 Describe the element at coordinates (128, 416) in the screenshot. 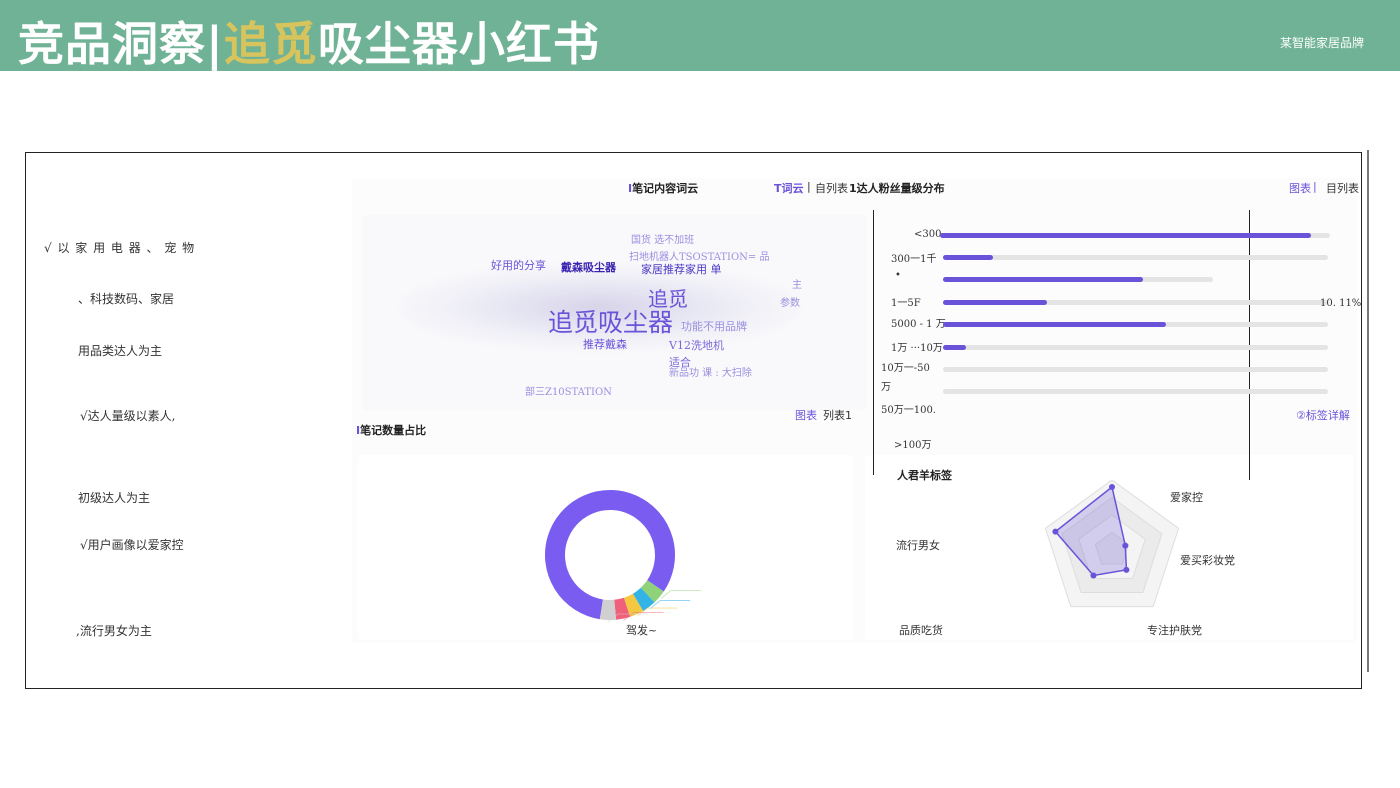

I see `summary-line-4: √达人量级以素人,` at that location.